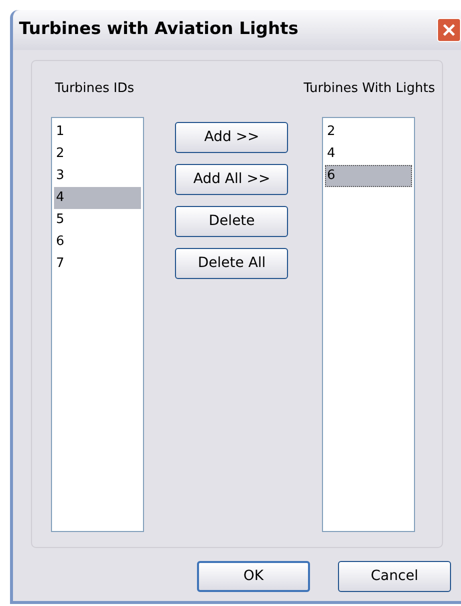 This screenshot has height=606, width=461. What do you see at coordinates (97, 324) in the screenshot?
I see `list-box: 1 2 3 4 5 6 7` at bounding box center [97, 324].